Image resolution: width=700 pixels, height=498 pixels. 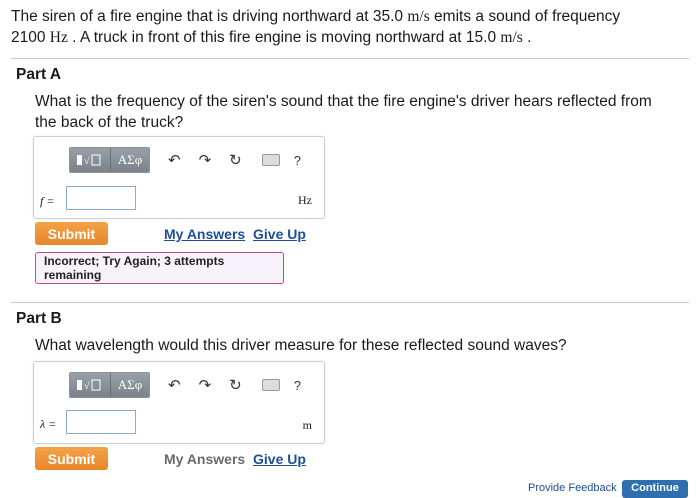 I want to click on problem-text-2: emits a sound of frequency, so click(x=525, y=16).